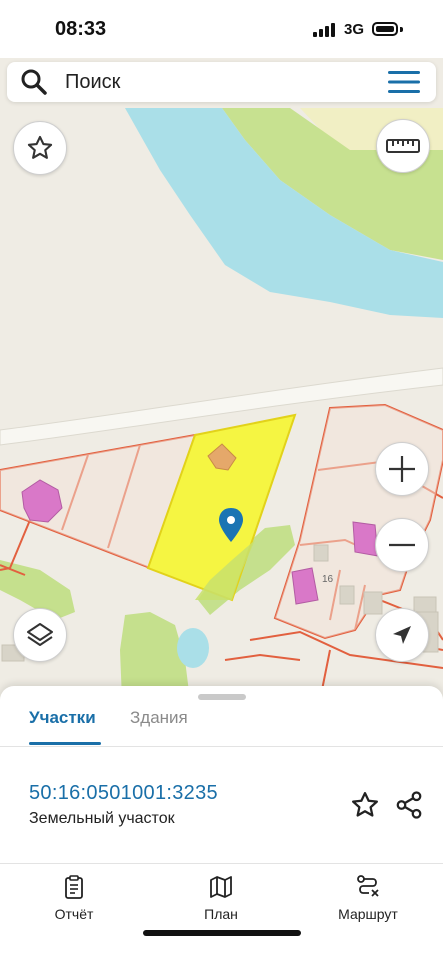 Image resolution: width=443 pixels, height=960 pixels. What do you see at coordinates (74, 887) in the screenshot?
I see `report-icon` at bounding box center [74, 887].